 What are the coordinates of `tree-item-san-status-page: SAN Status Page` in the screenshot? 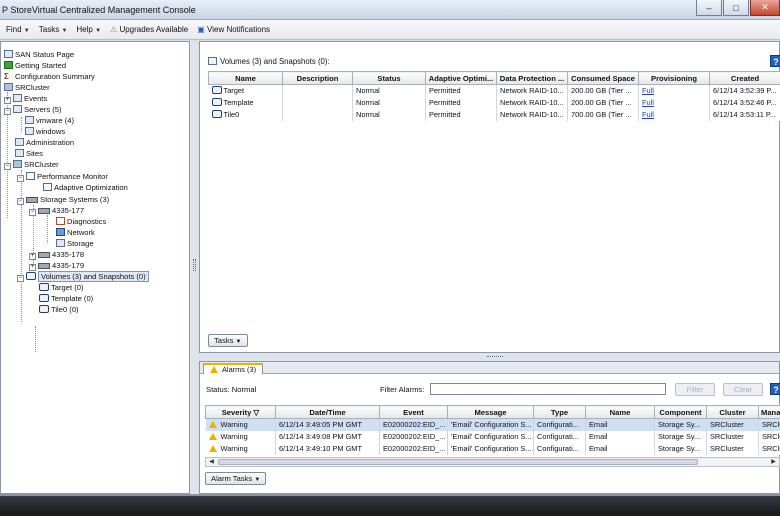 It's located at (39, 54).